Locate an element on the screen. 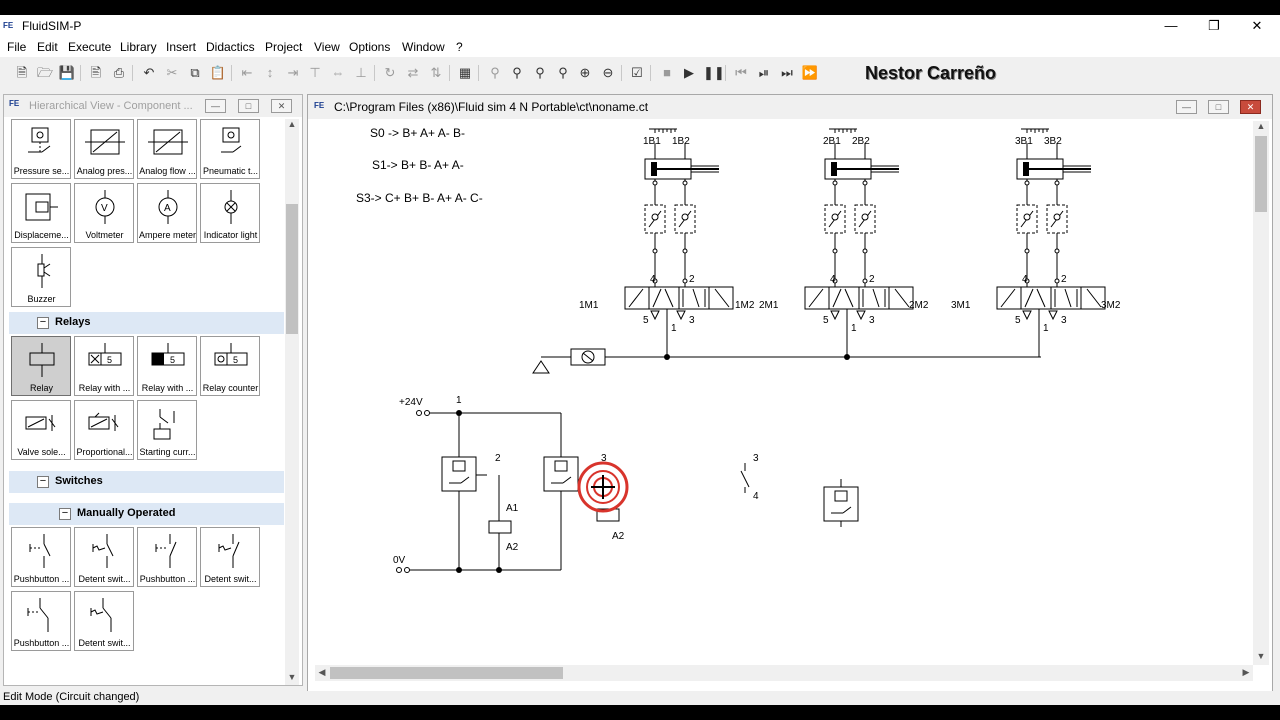  library-item-relay-counter: 5 Relay counter is located at coordinates (230, 366).